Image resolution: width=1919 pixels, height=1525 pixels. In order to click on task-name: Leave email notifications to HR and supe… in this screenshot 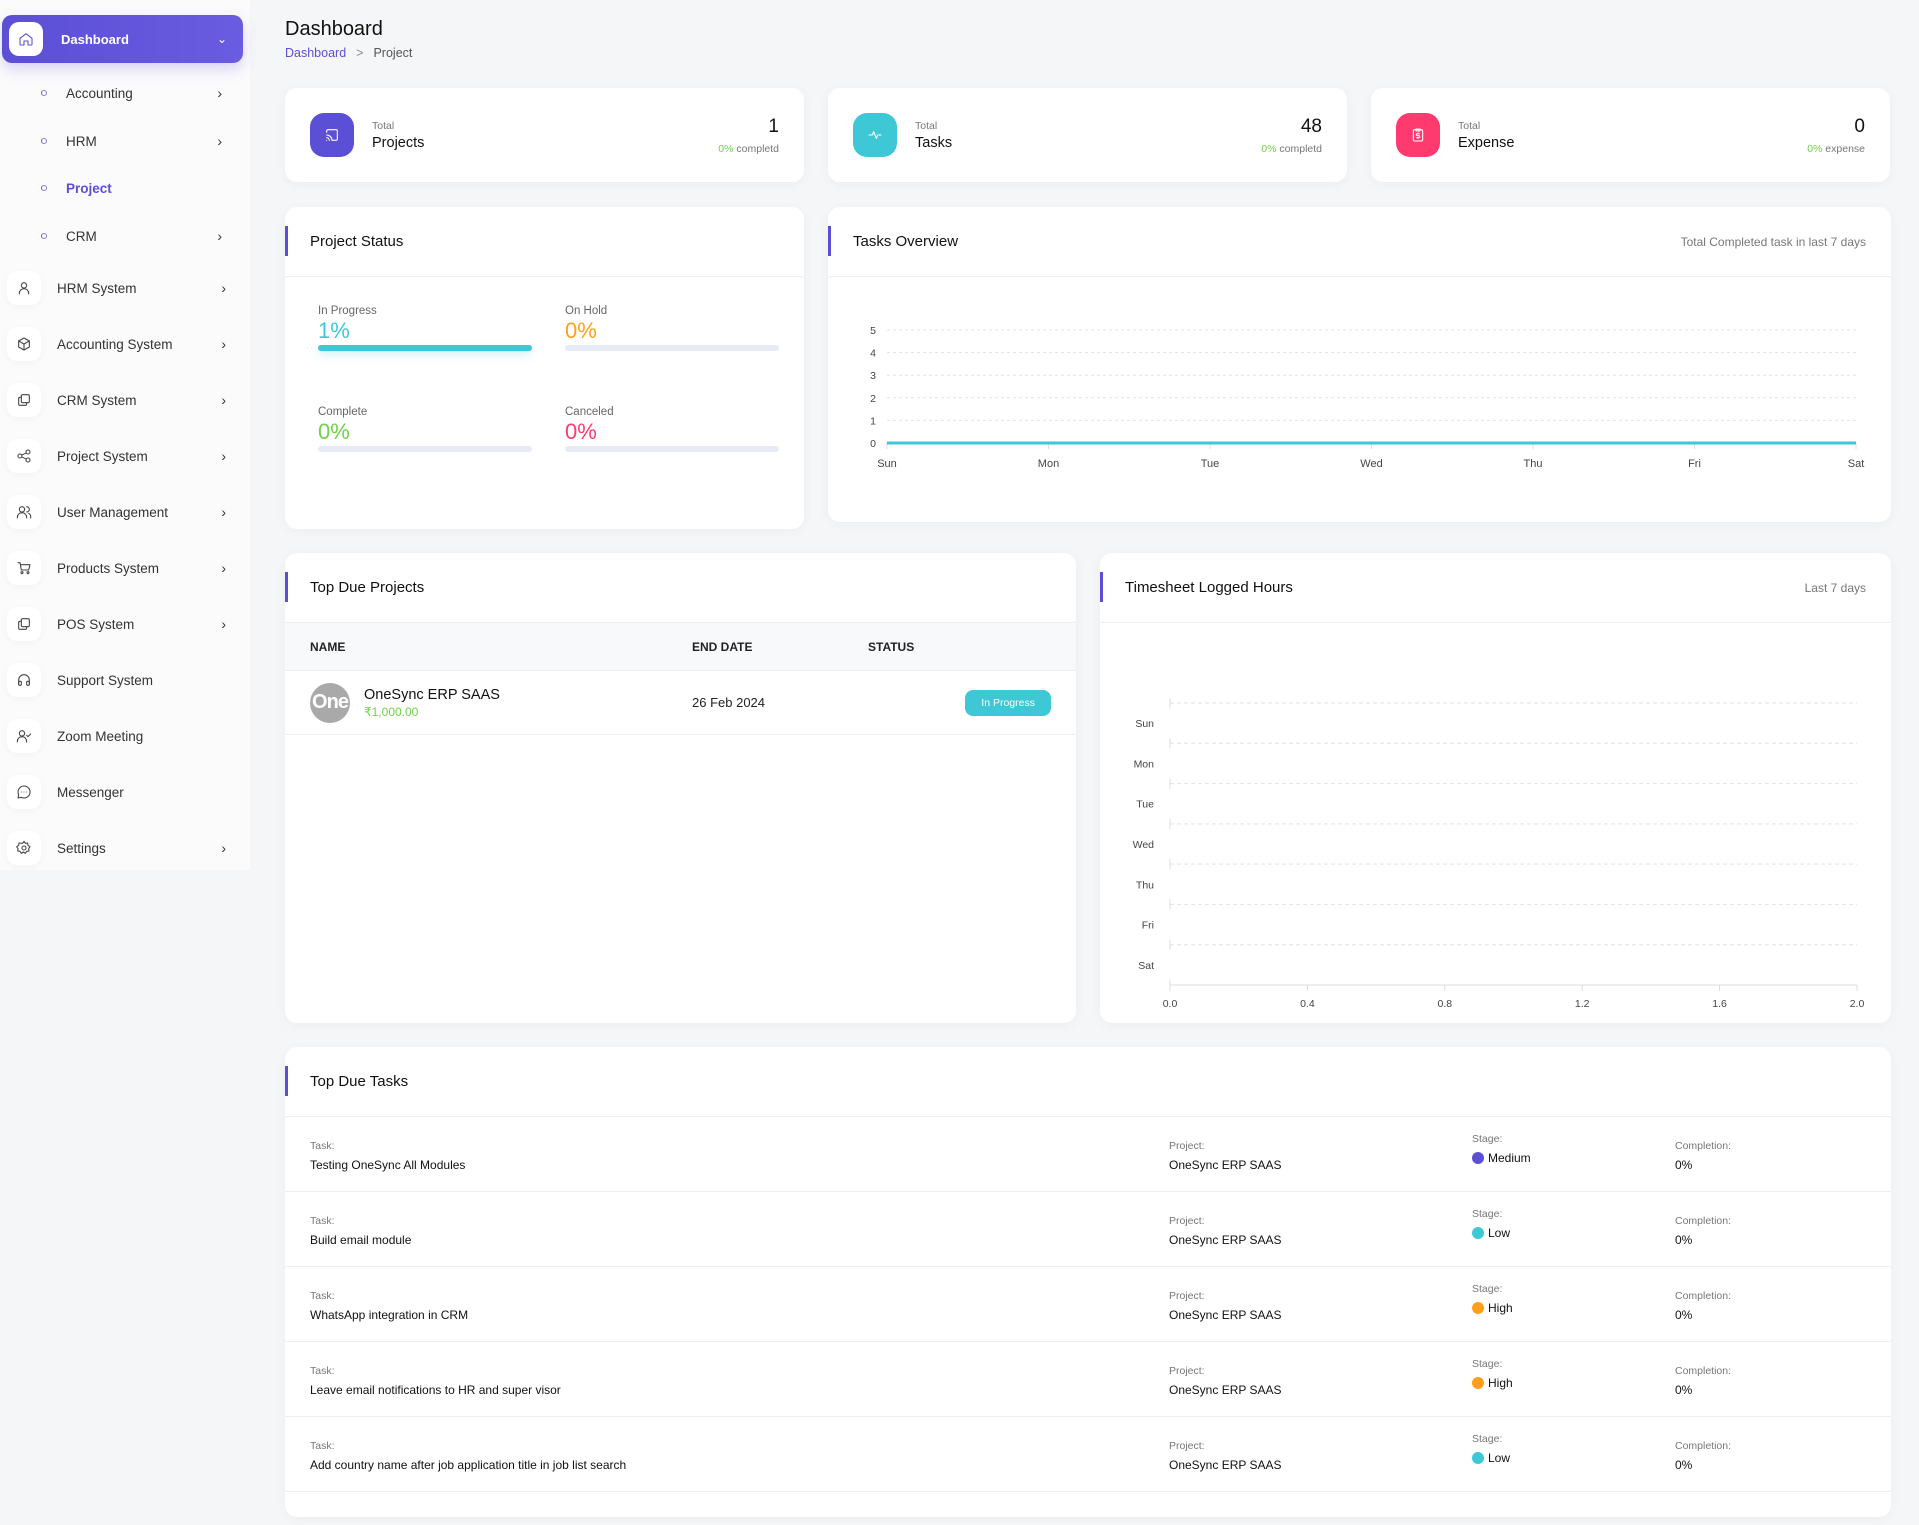, I will do `click(435, 1390)`.